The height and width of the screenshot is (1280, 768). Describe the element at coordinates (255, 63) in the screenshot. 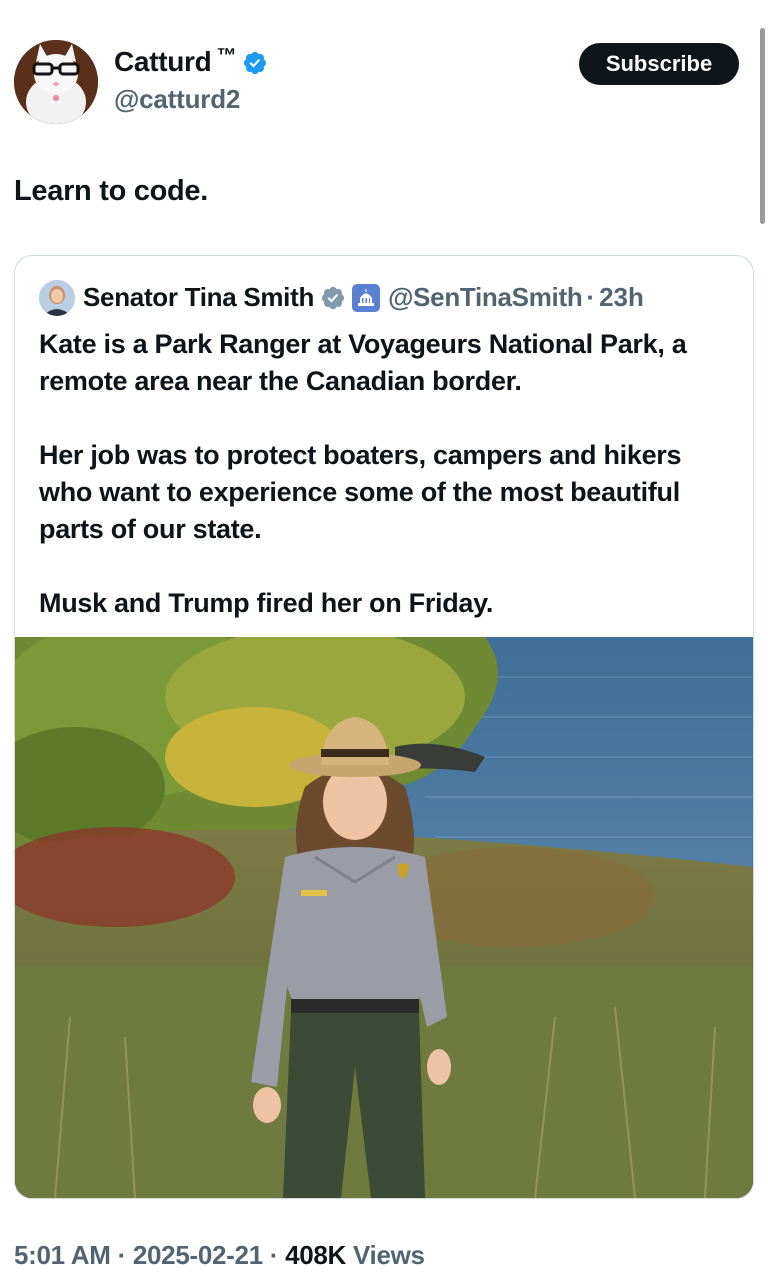

I see `verified-badge-icon` at that location.